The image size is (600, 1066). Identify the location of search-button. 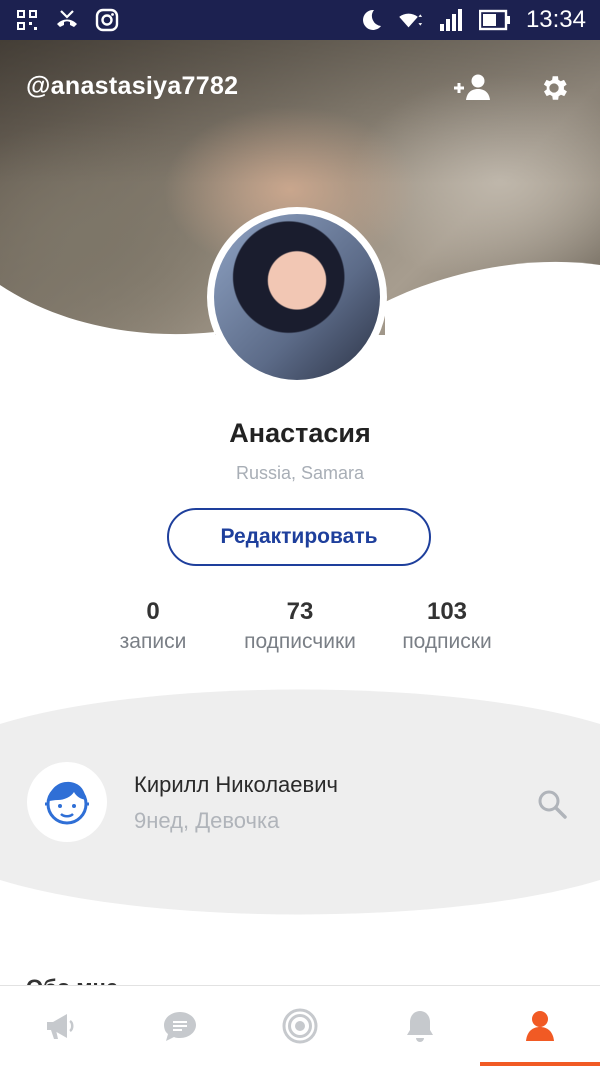
(552, 804).